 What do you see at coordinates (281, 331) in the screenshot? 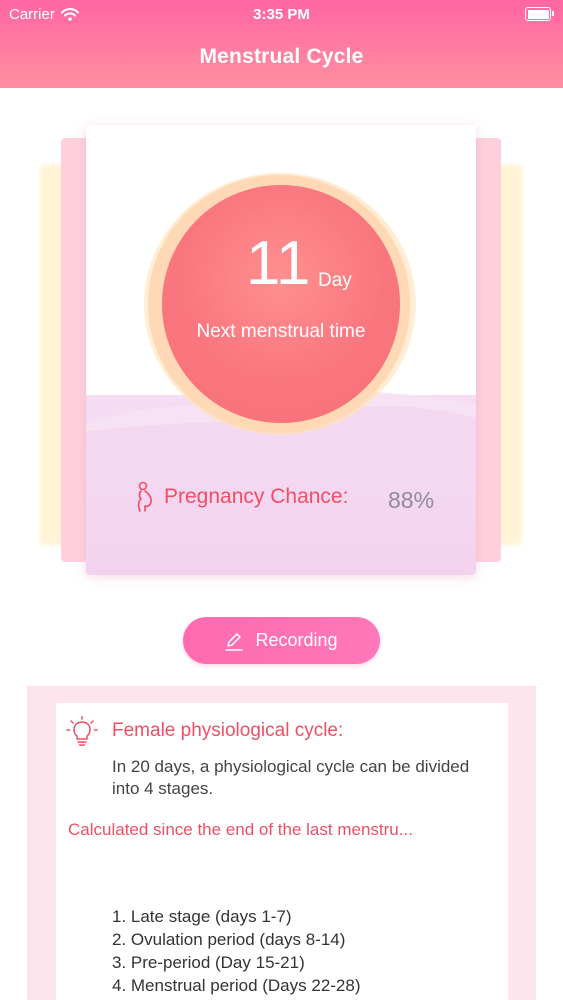
I see `next-menstrual-label: Next menstrual time` at bounding box center [281, 331].